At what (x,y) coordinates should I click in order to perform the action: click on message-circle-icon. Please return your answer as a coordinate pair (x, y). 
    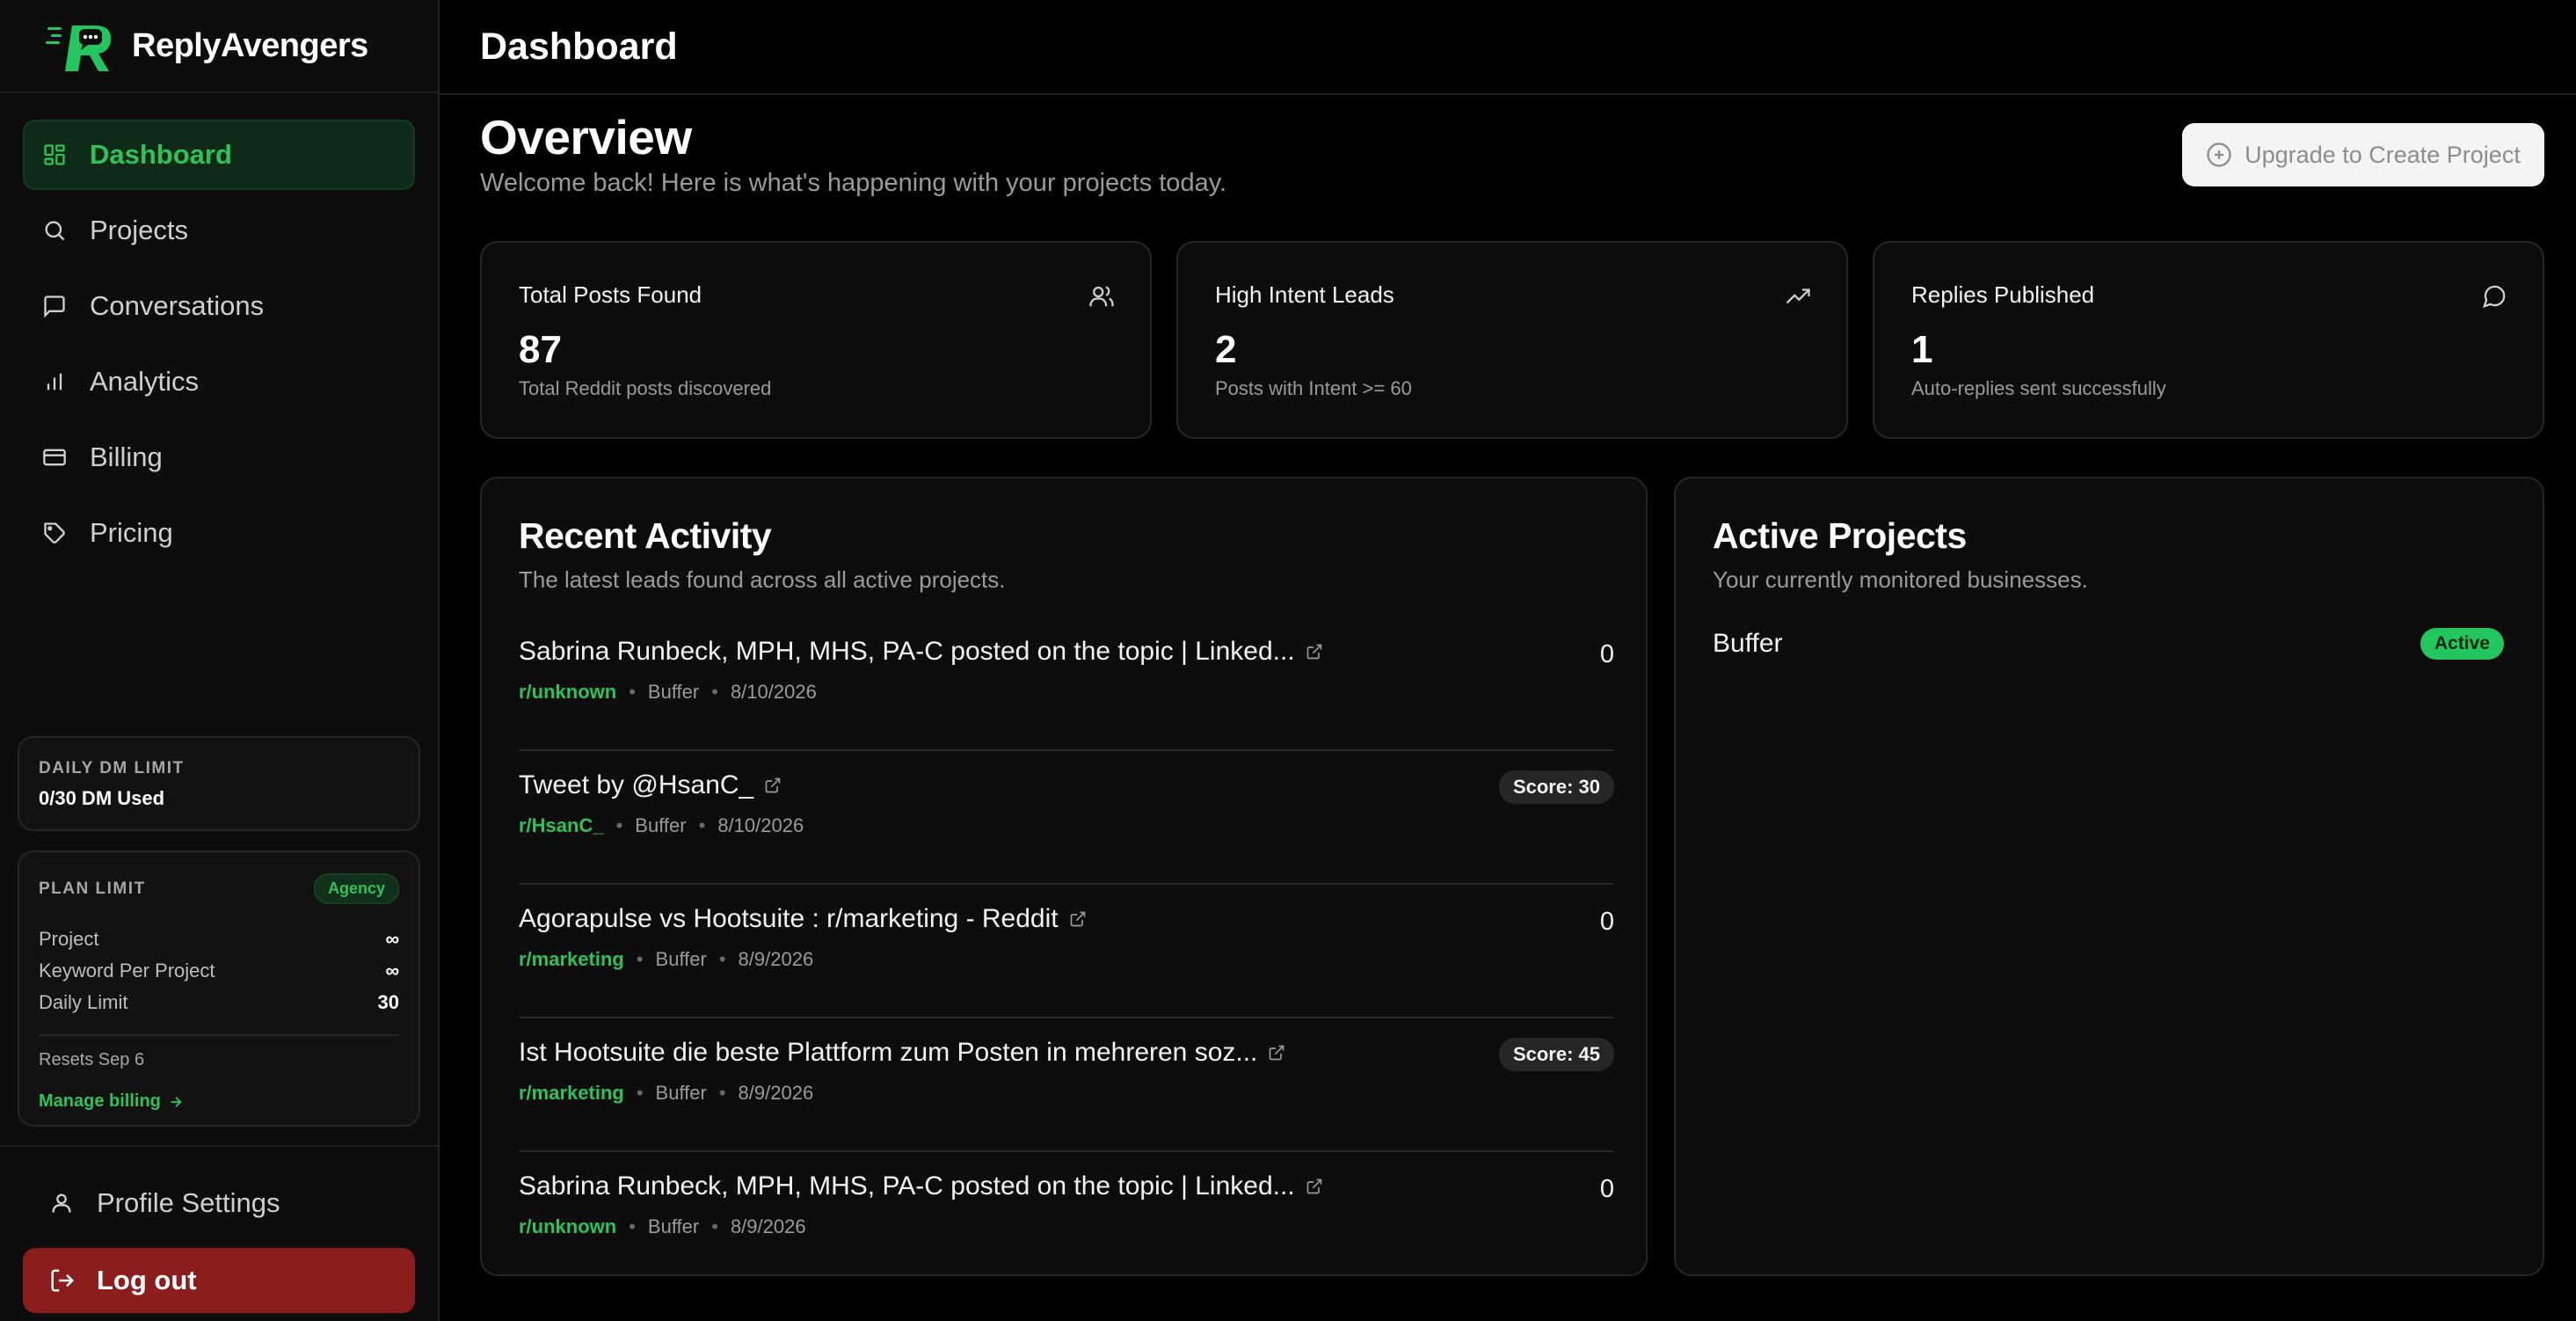
    Looking at the image, I should click on (2494, 297).